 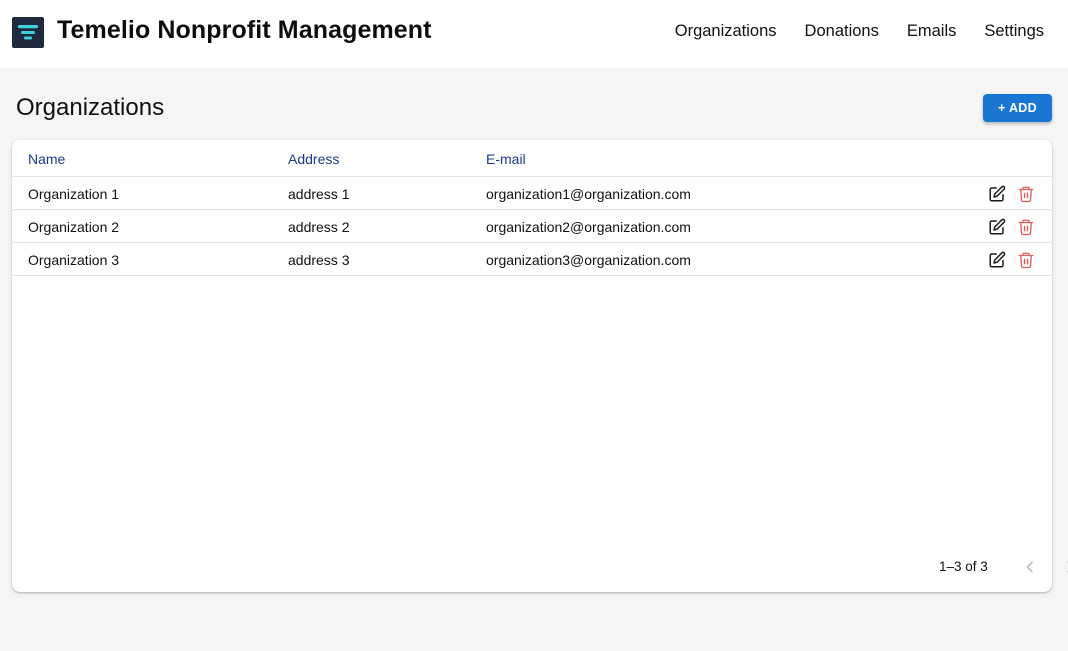 What do you see at coordinates (1030, 567) in the screenshot?
I see `chevron-left-icon` at bounding box center [1030, 567].